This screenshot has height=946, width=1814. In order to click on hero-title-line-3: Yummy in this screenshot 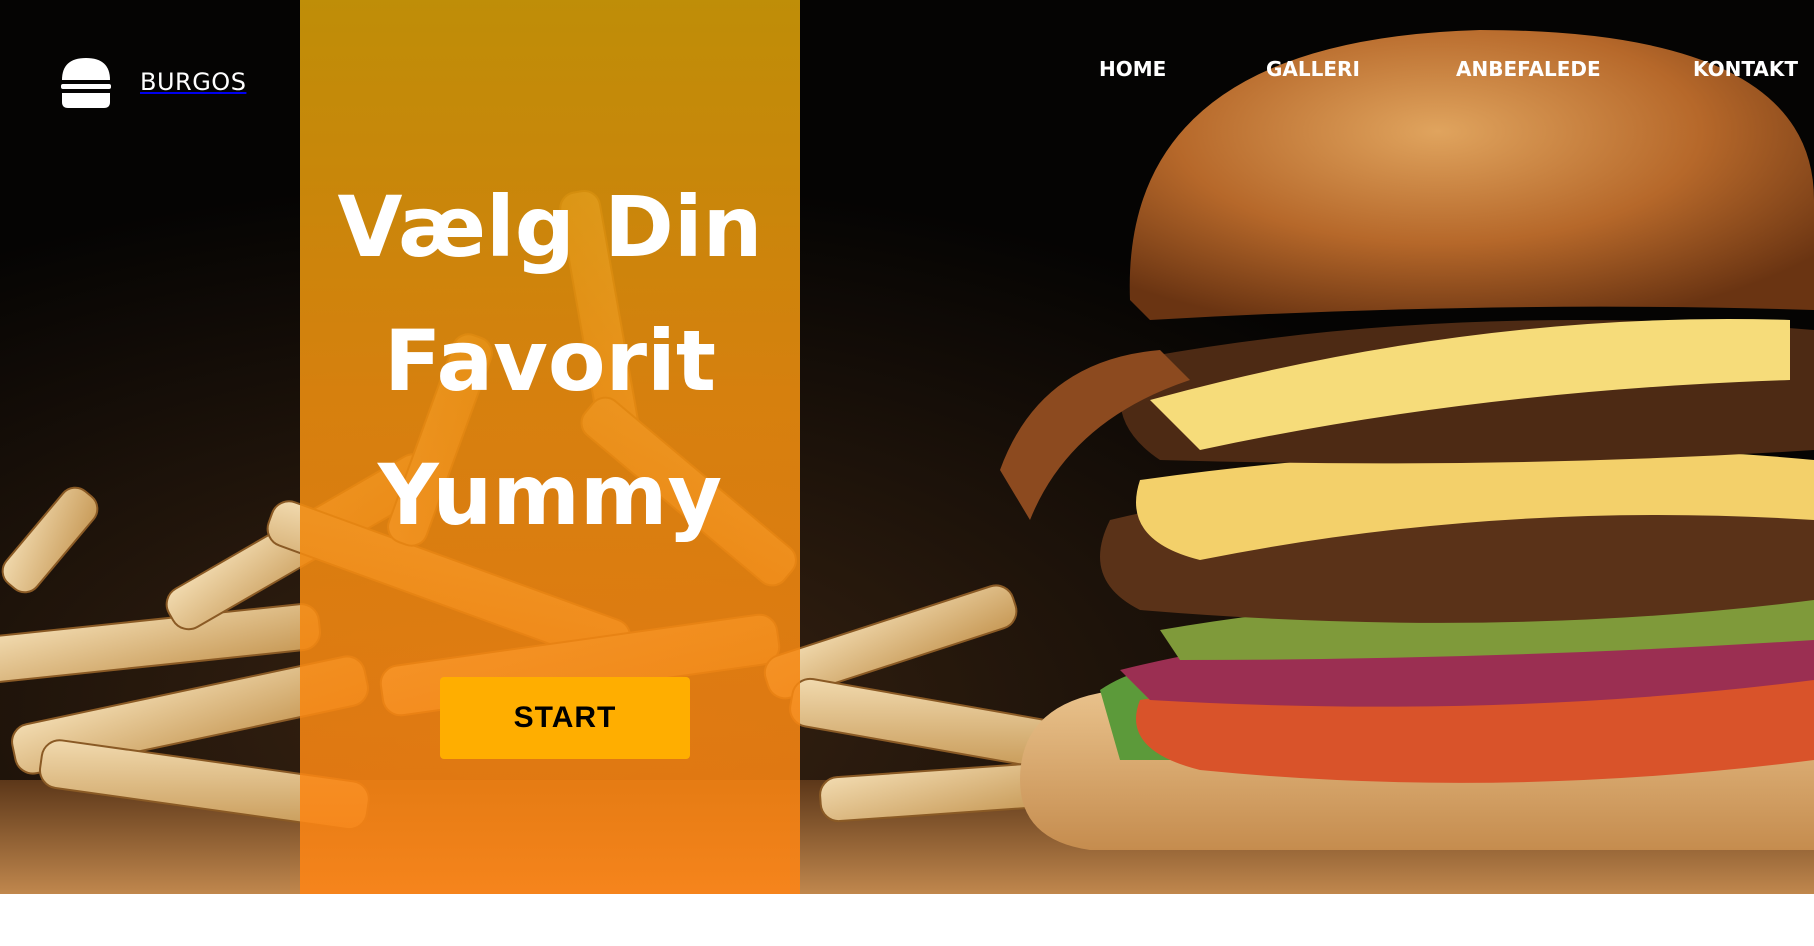, I will do `click(550, 495)`.